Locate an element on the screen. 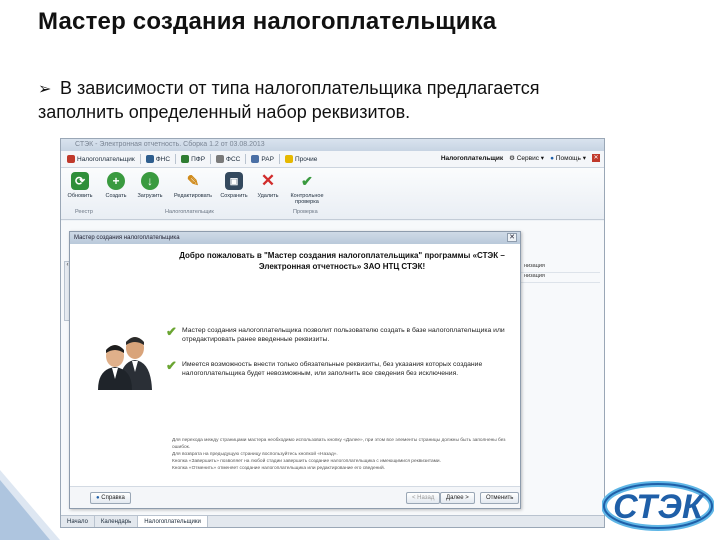  checklist-icon: ✔ is located at coordinates (307, 180).